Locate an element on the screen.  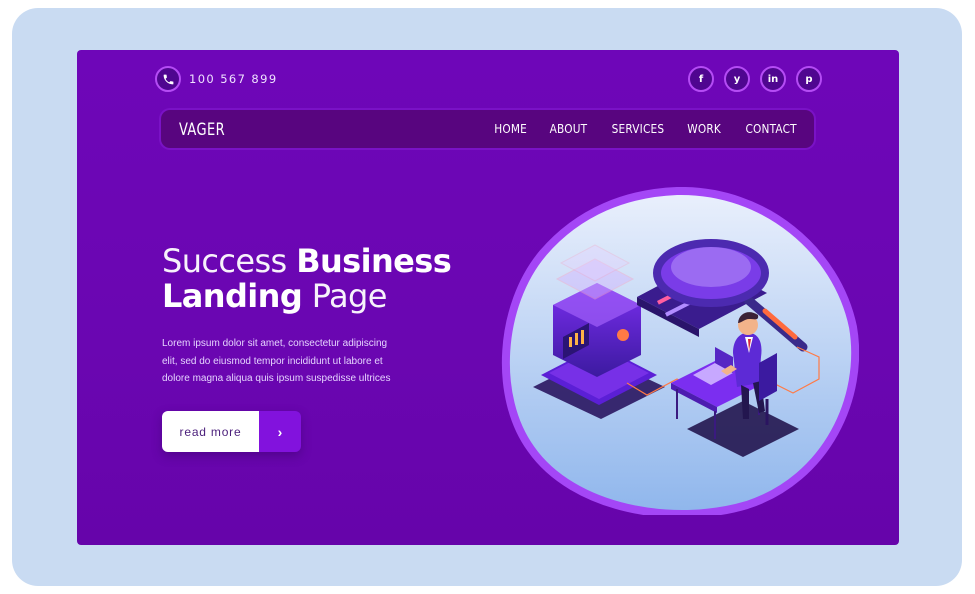
nav-item-contact: CONTACT is located at coordinates (770, 129).